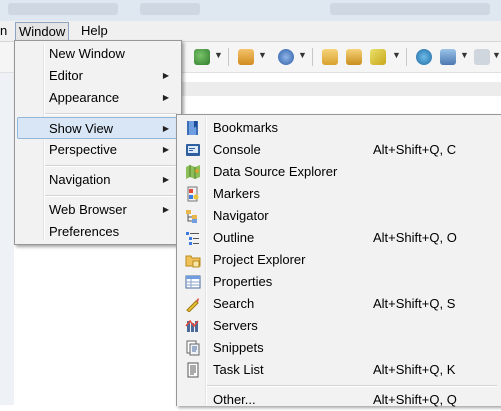 This screenshot has width=501, height=411. Describe the element at coordinates (286, 57) in the screenshot. I see `new-class-icon` at that location.